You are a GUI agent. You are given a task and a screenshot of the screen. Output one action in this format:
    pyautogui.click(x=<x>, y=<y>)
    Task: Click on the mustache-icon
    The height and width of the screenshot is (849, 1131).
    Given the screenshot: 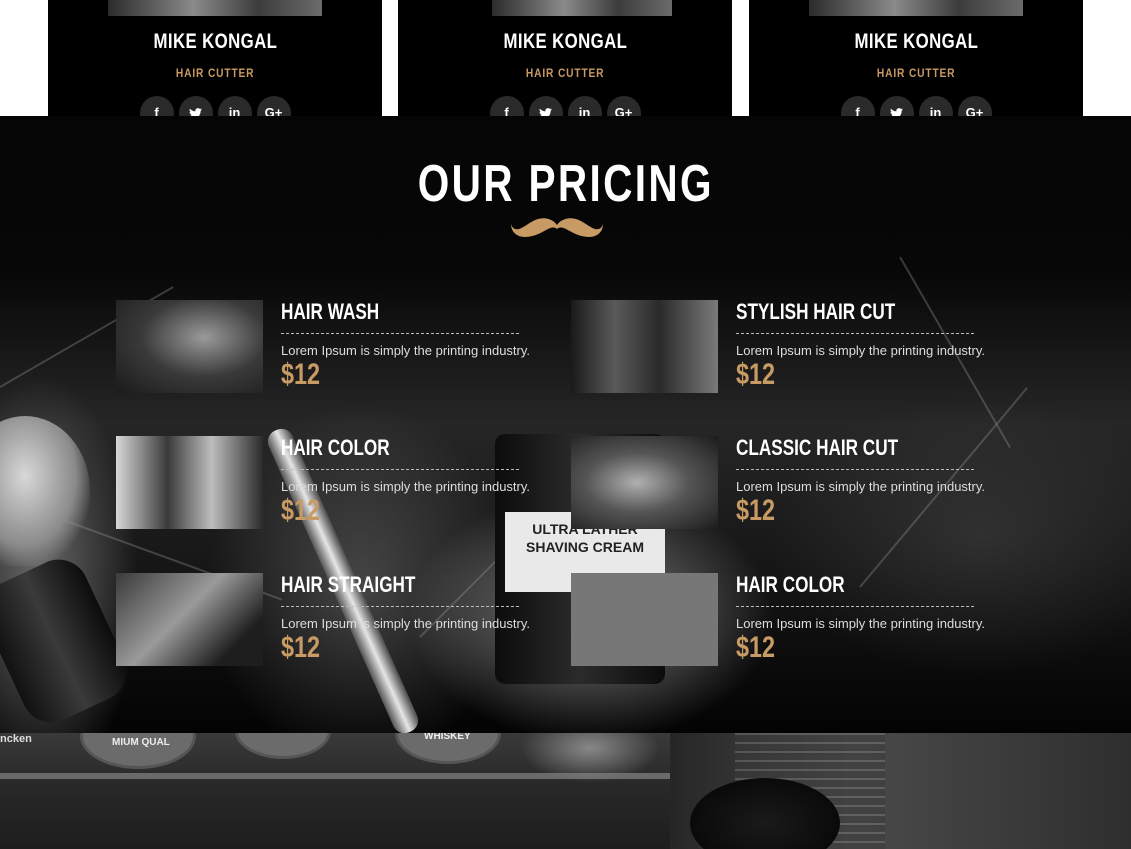 What is the action you would take?
    pyautogui.click(x=557, y=227)
    